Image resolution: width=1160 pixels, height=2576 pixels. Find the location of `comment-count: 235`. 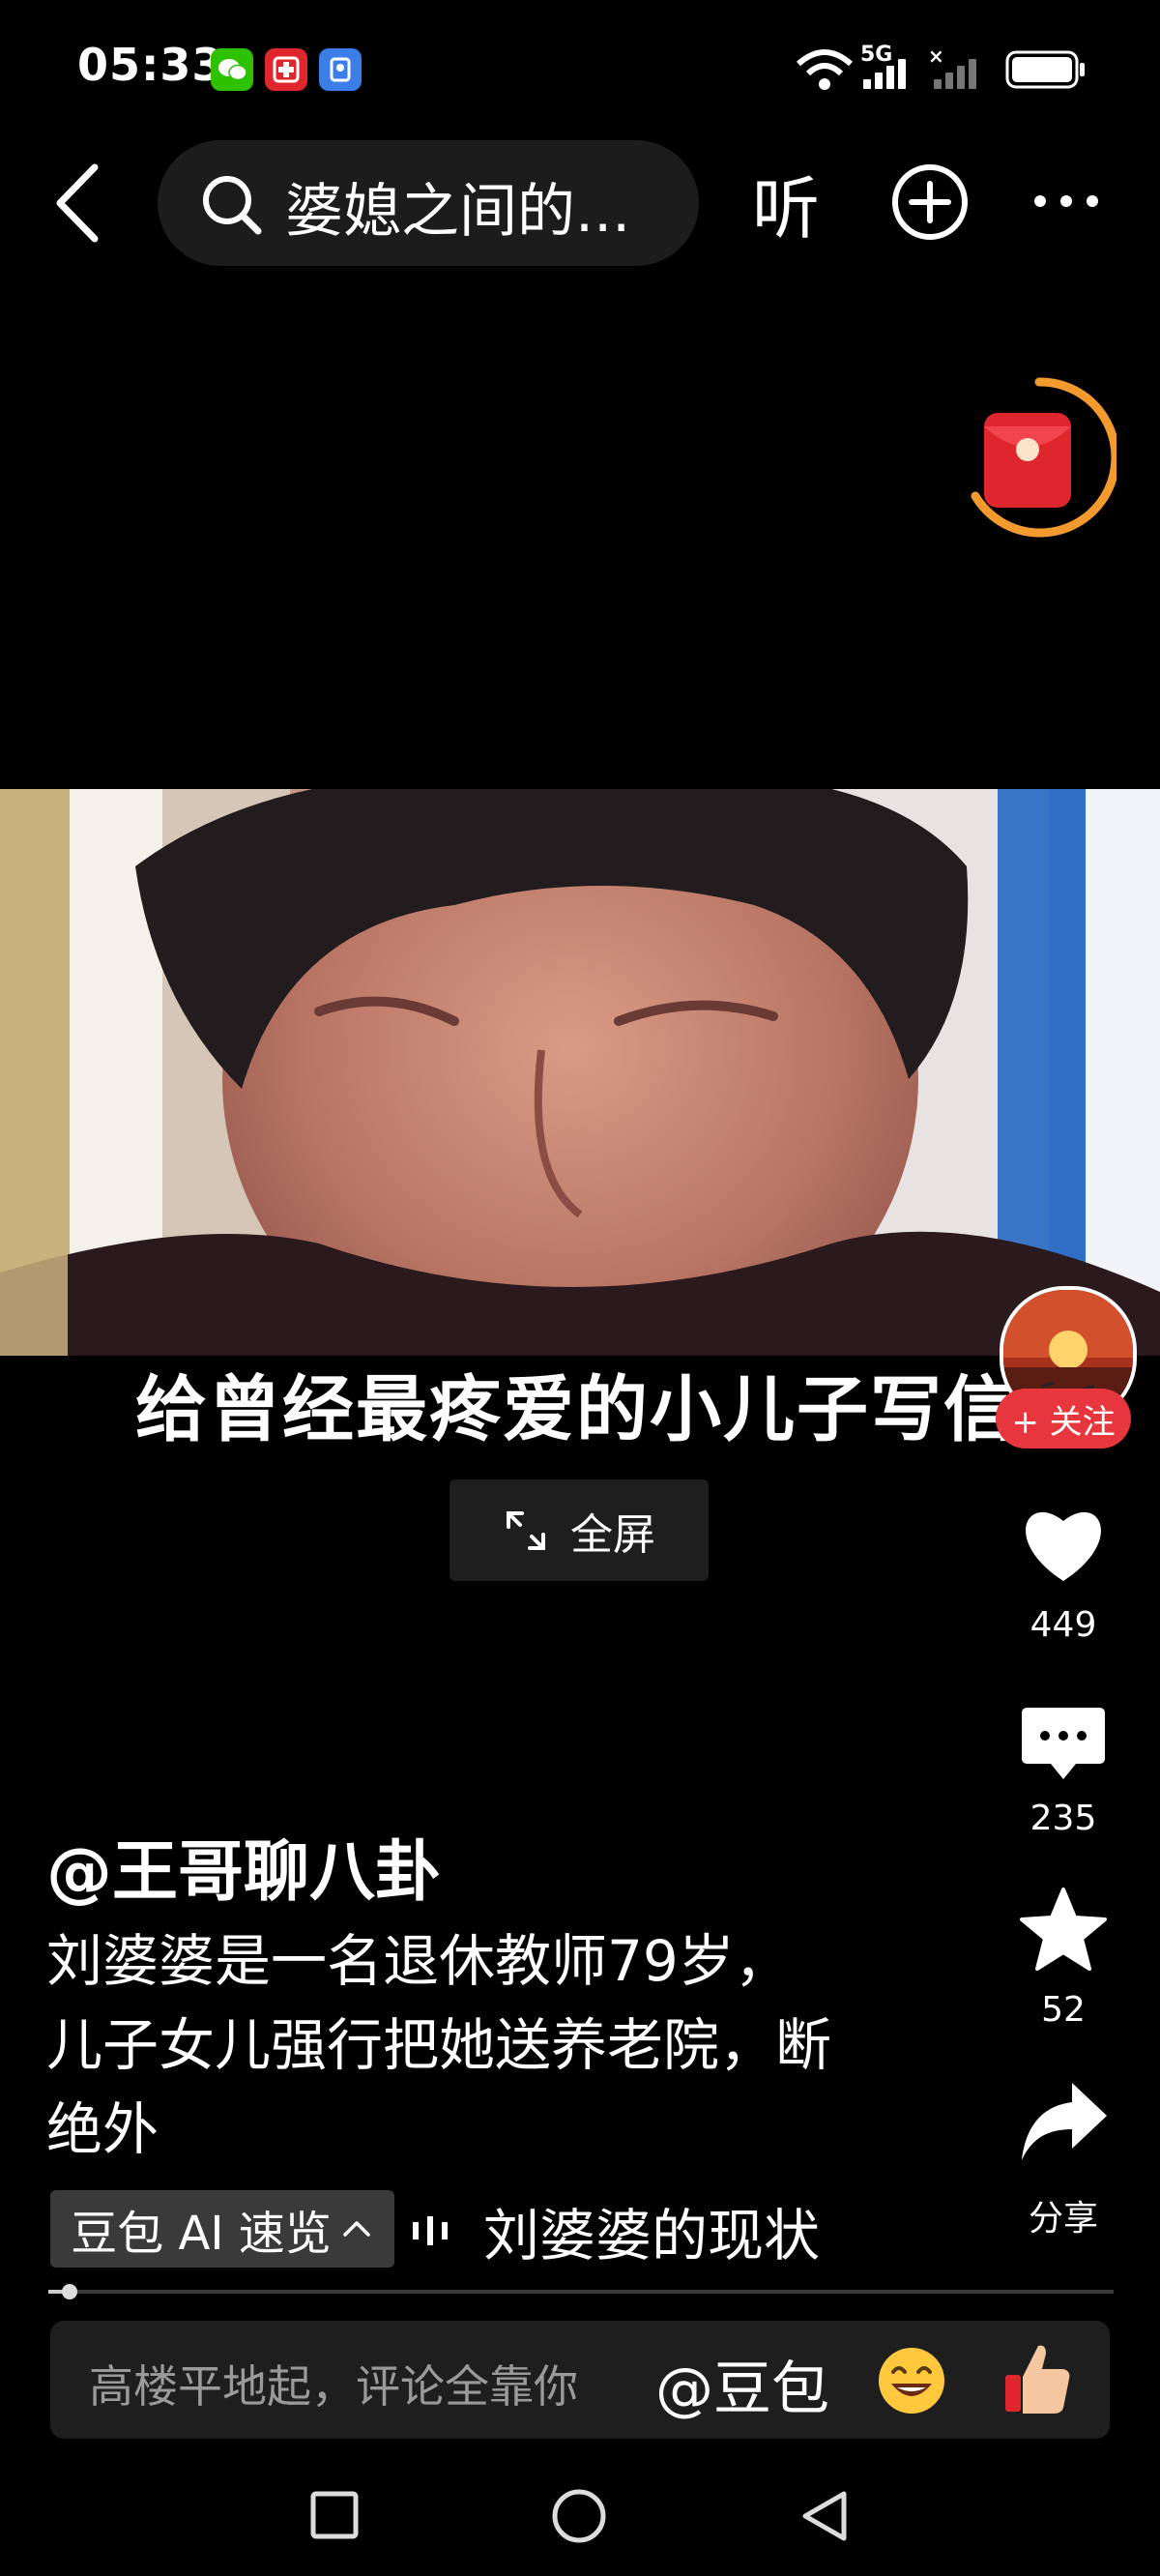

comment-count: 235 is located at coordinates (1063, 1818).